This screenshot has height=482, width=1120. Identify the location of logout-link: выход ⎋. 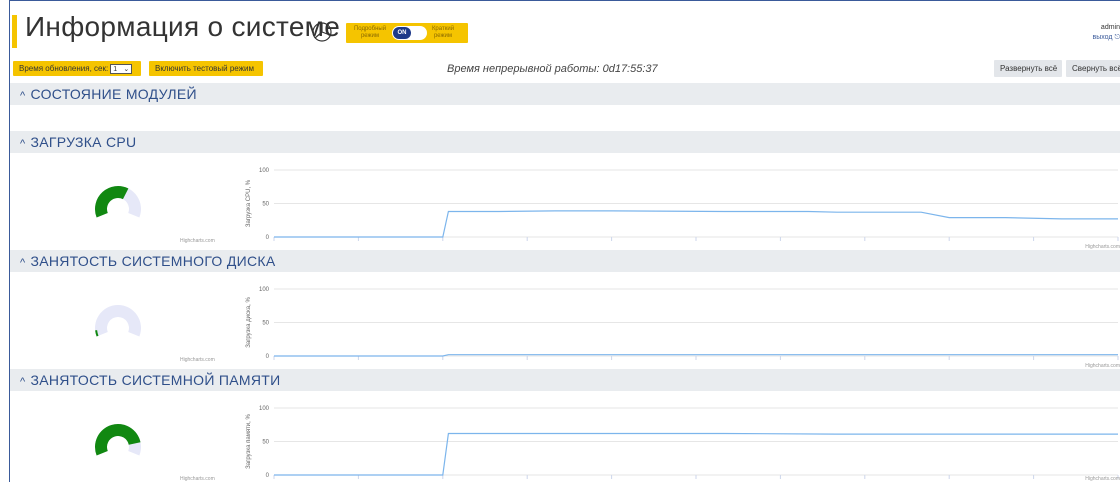
(1106, 38).